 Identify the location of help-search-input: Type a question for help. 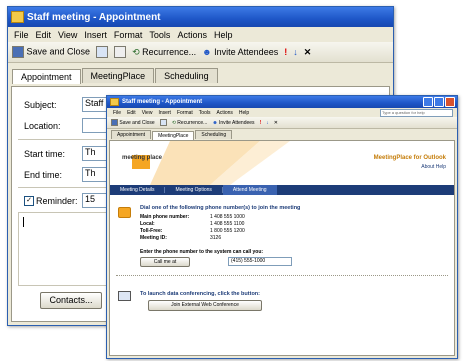
(416, 113).